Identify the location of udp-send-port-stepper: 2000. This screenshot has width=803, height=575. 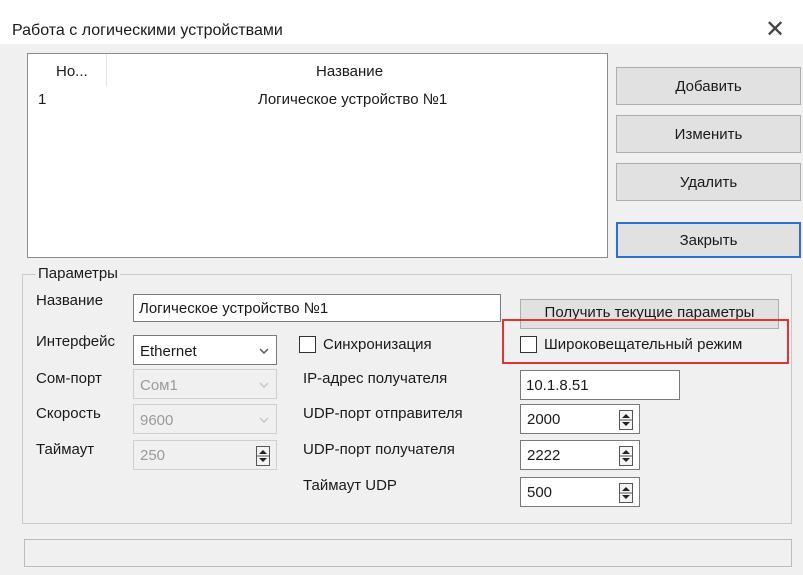
(580, 419).